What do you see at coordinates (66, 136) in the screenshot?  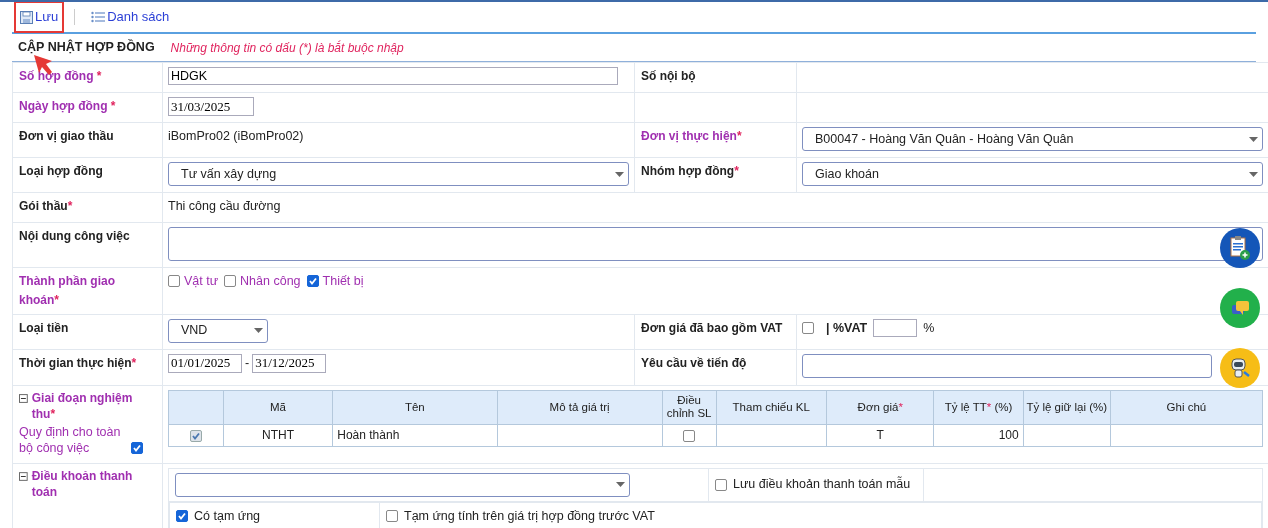 I see `field-label: Đơn vị giao thầu` at bounding box center [66, 136].